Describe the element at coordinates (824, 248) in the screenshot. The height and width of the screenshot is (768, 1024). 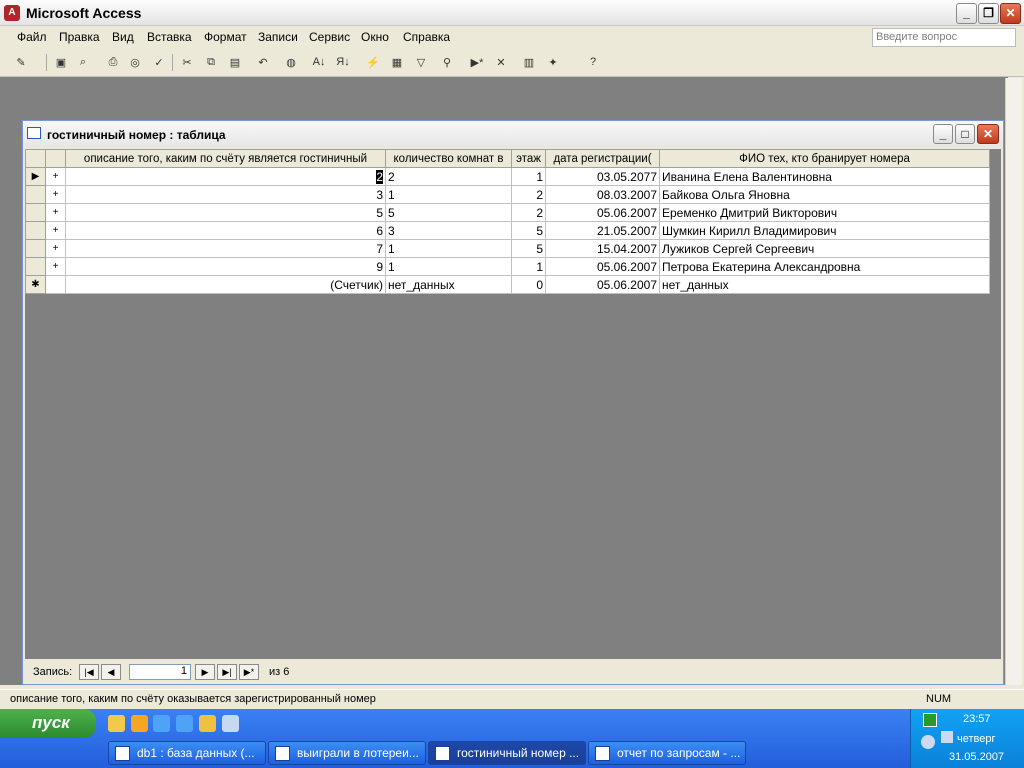
I see `cell: Лужиков Сергей Сергеевич` at that location.